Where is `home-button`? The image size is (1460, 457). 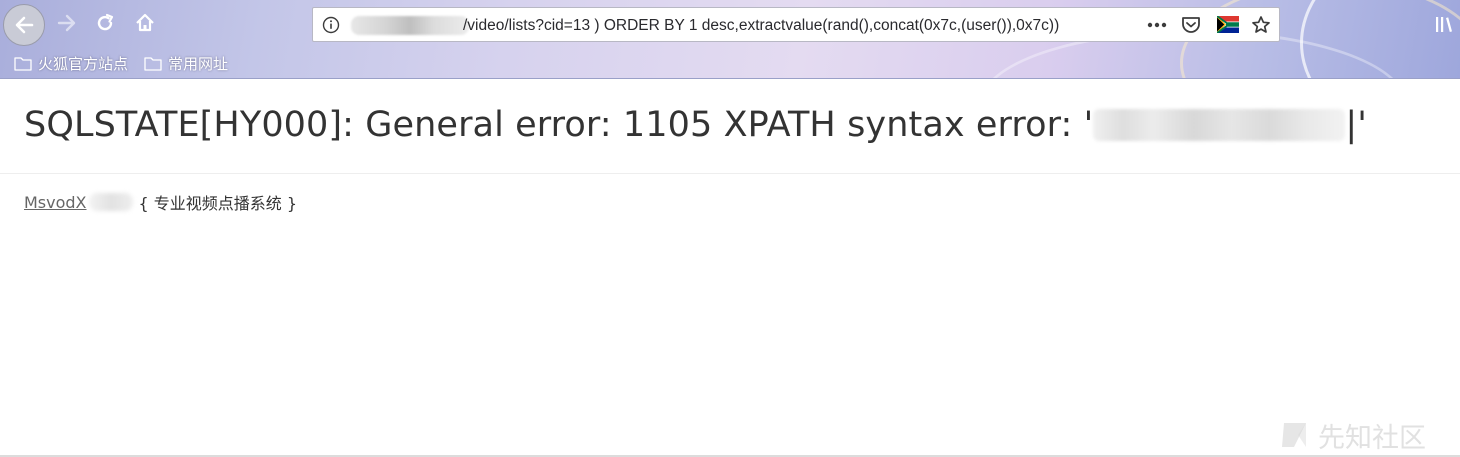 home-button is located at coordinates (145, 23).